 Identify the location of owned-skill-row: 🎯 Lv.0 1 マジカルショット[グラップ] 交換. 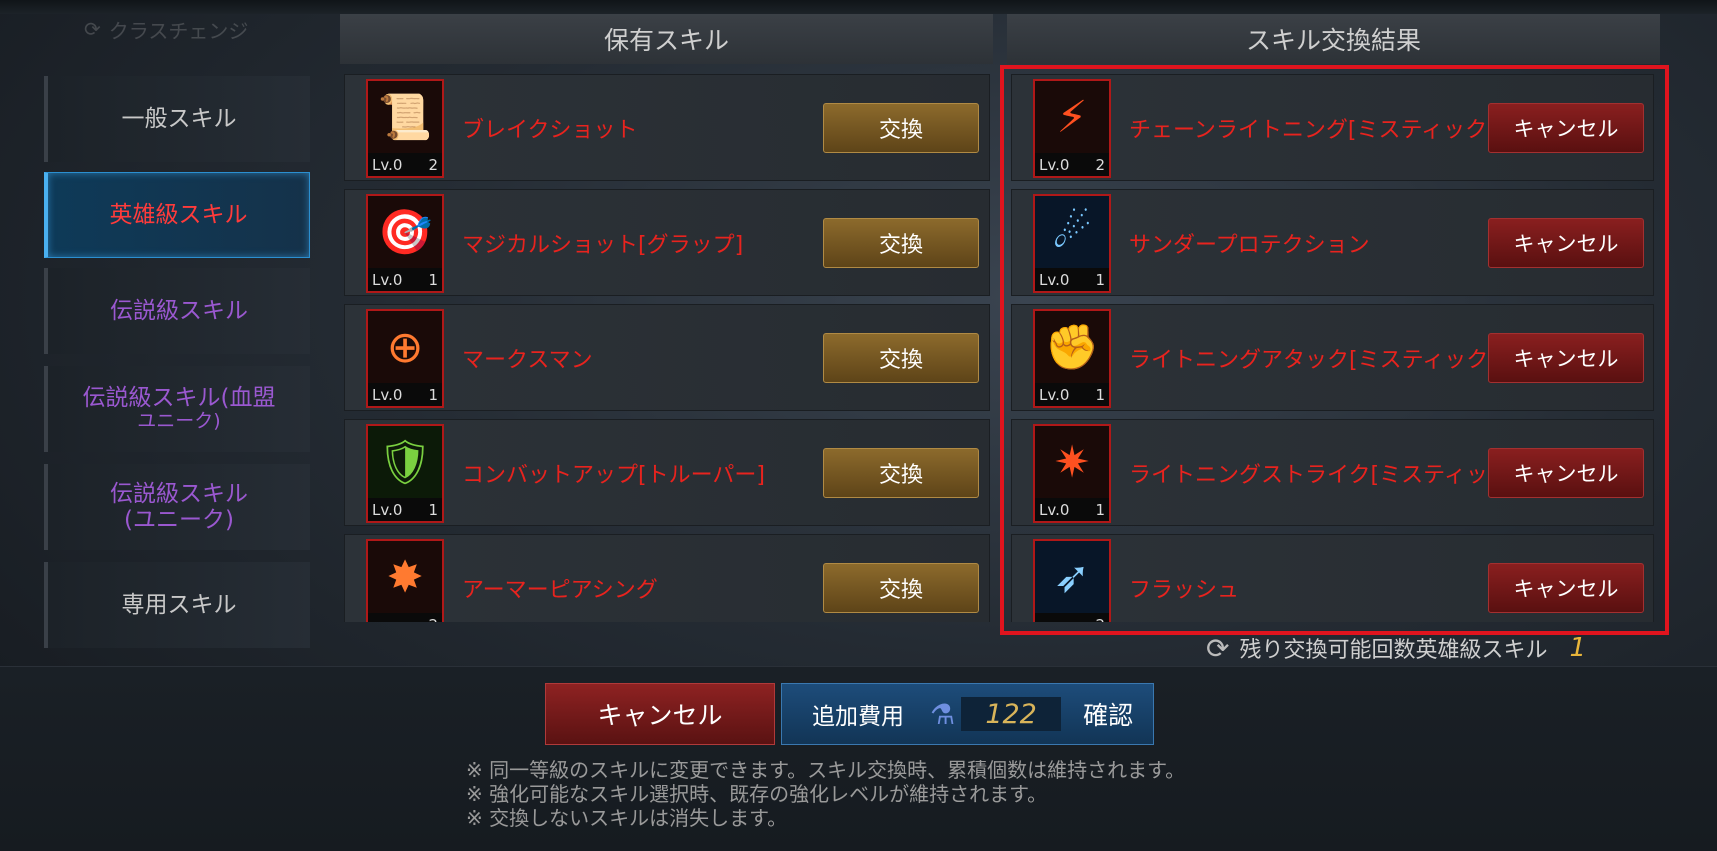
(667, 242).